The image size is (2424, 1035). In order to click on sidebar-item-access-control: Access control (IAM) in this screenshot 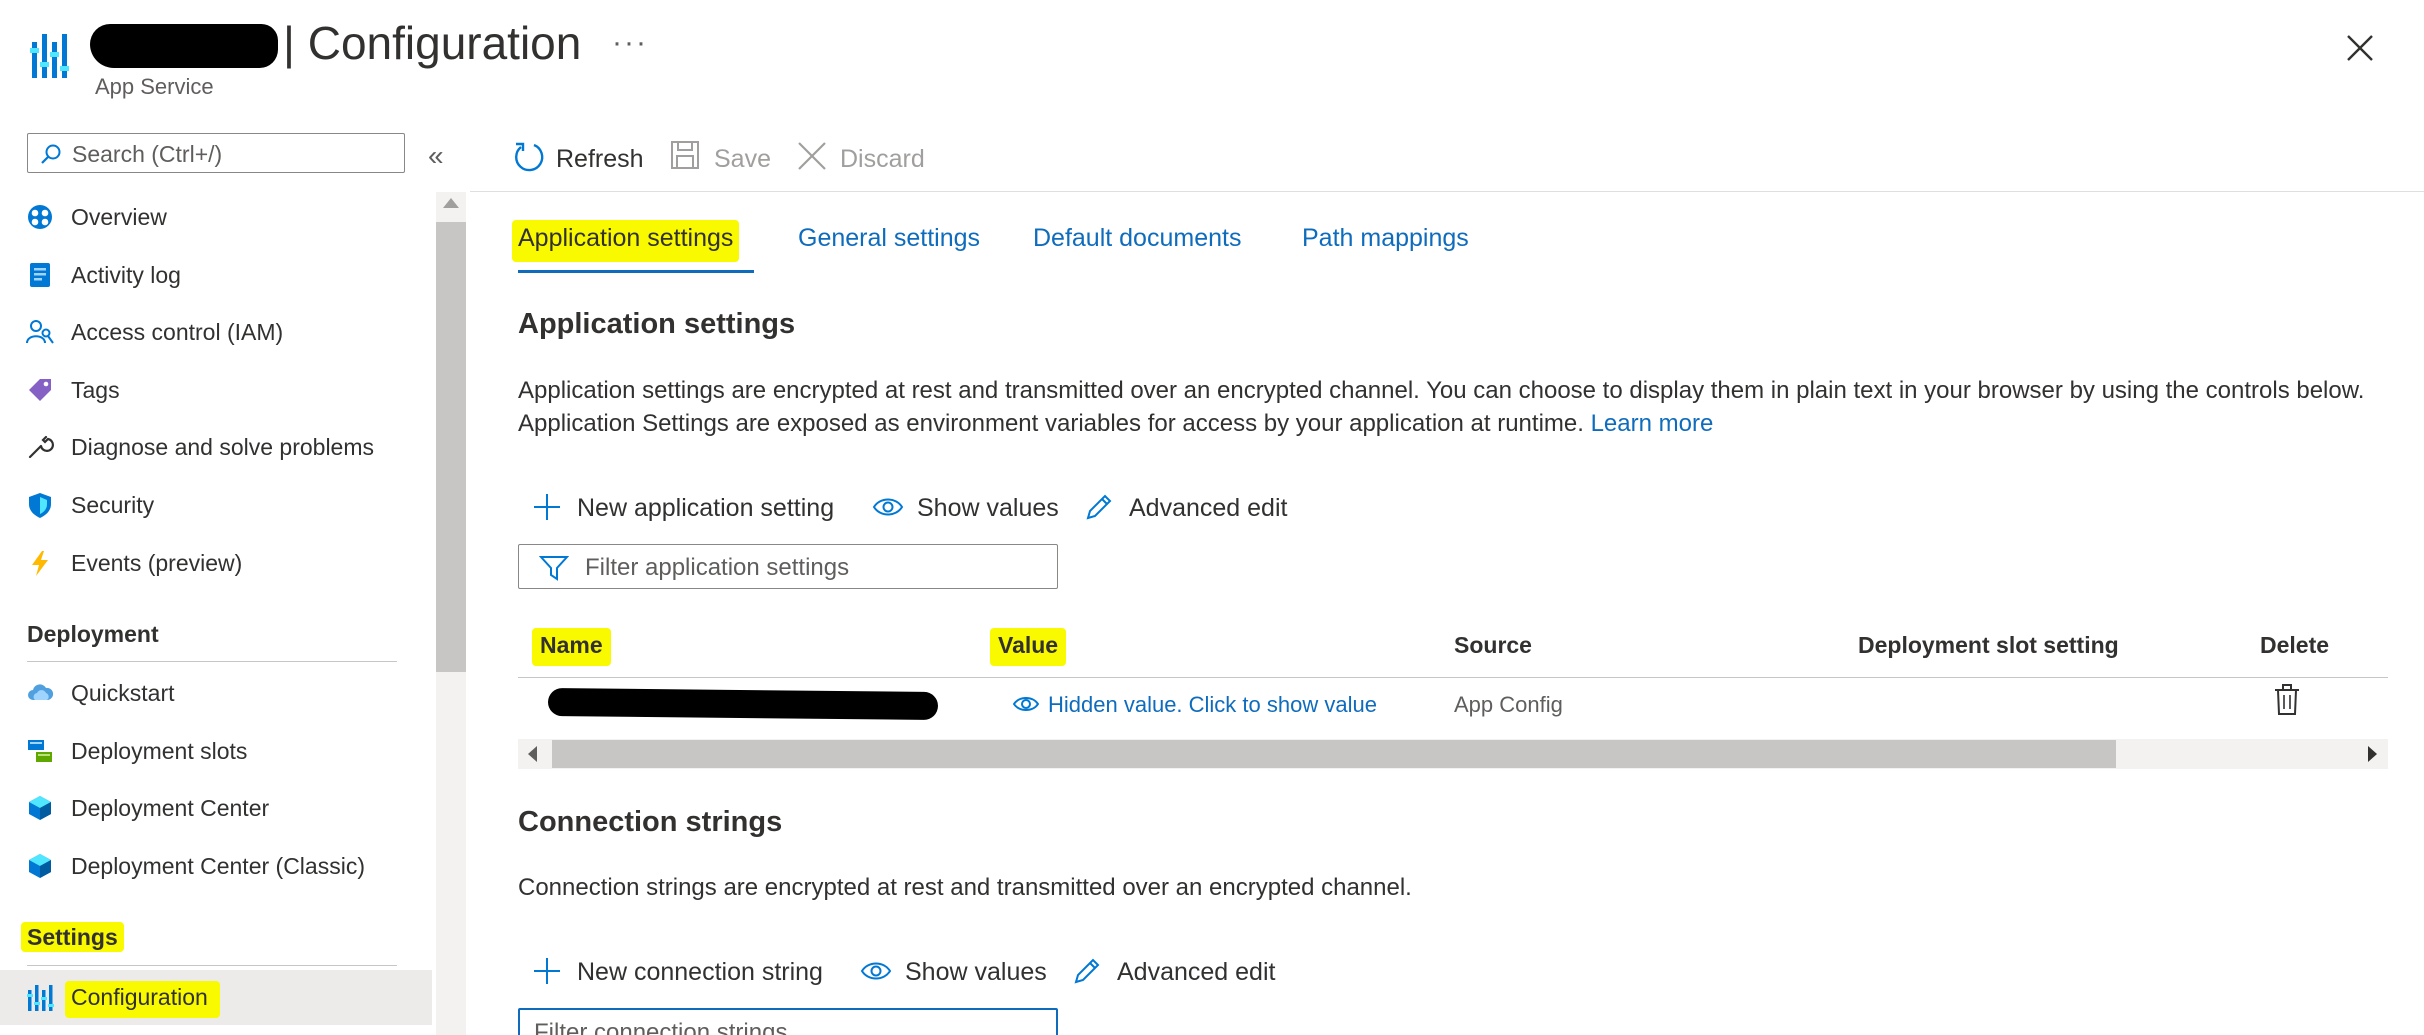, I will do `click(216, 332)`.